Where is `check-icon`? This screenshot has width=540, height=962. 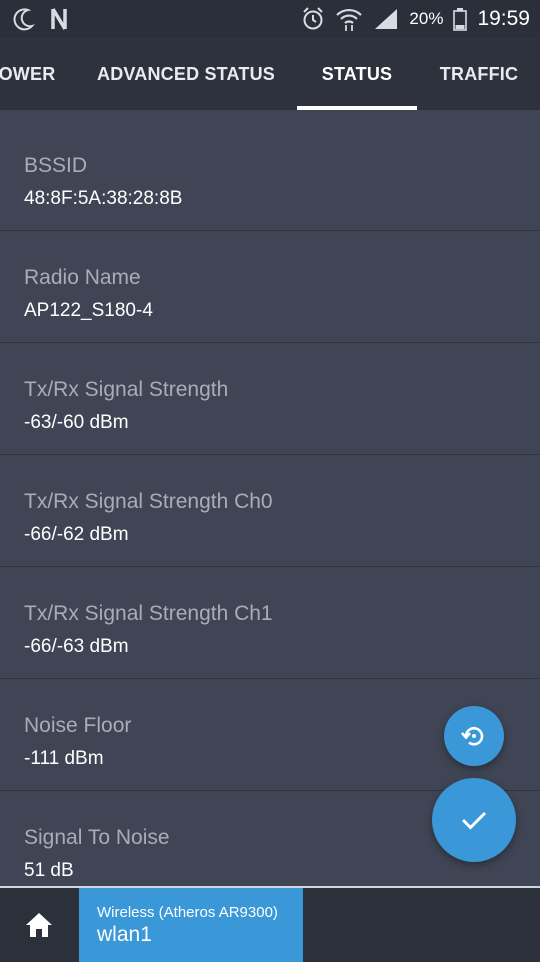 check-icon is located at coordinates (474, 820).